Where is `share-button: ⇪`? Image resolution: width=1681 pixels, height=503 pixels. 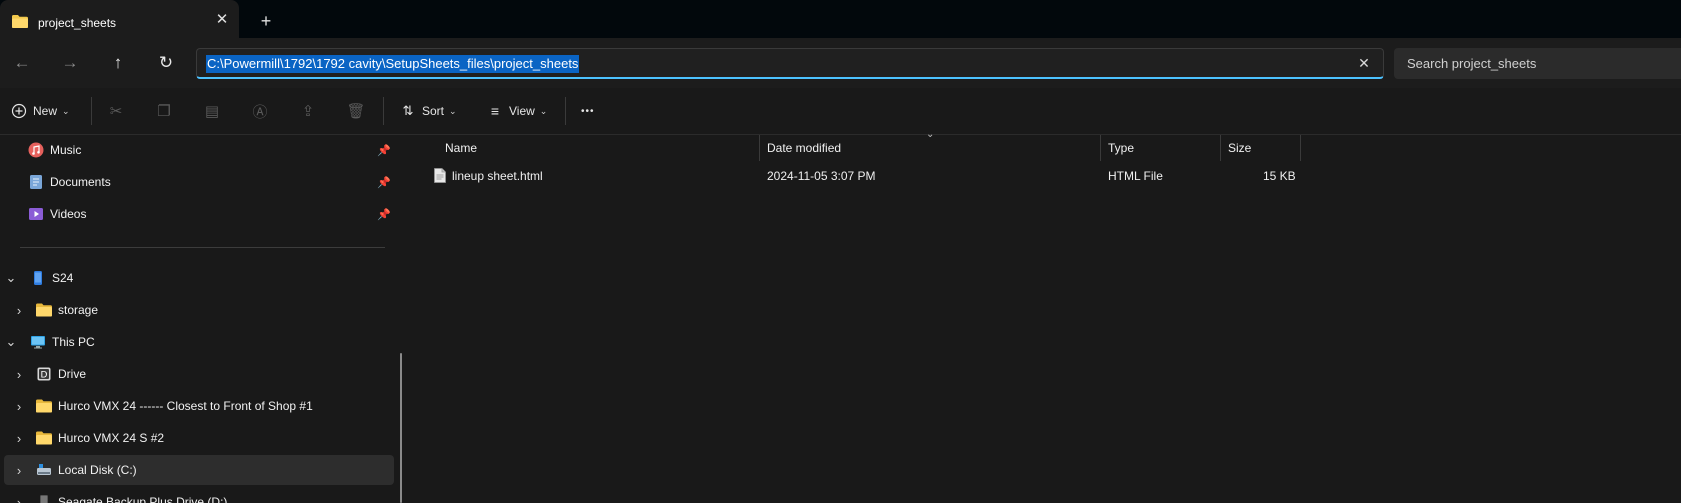 share-button: ⇪ is located at coordinates (308, 111).